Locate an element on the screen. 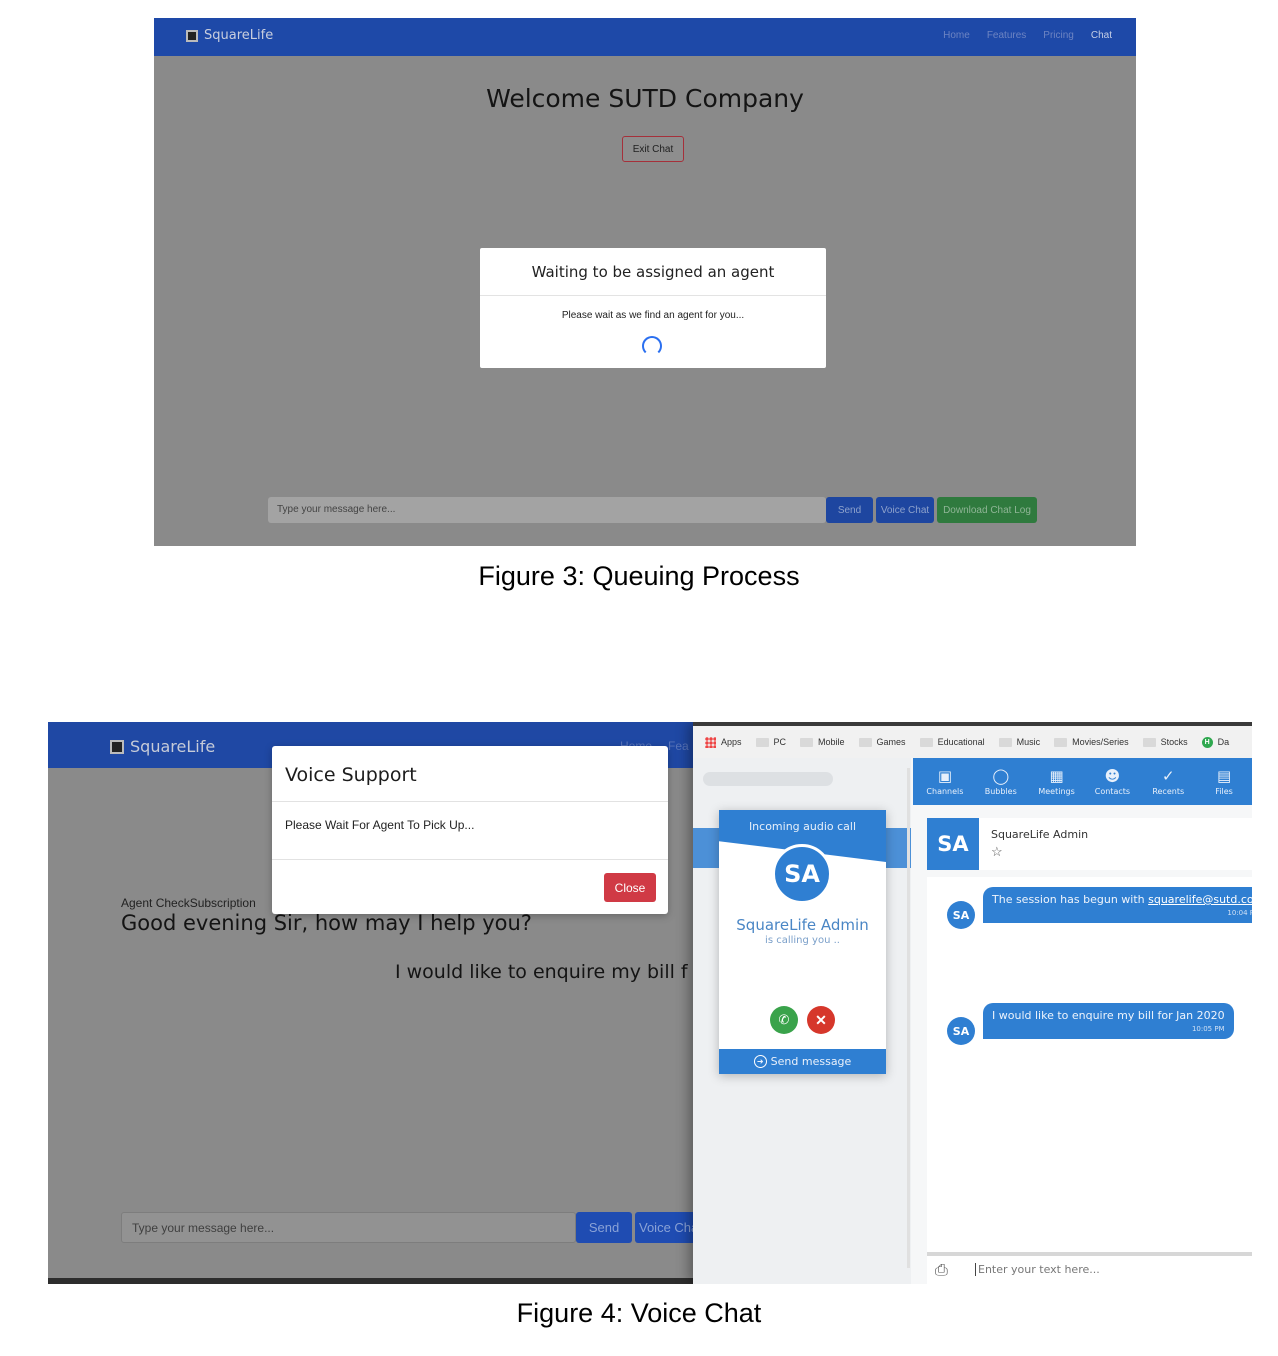 This screenshot has height=1356, width=1278. star-icon: ☆ is located at coordinates (997, 852).